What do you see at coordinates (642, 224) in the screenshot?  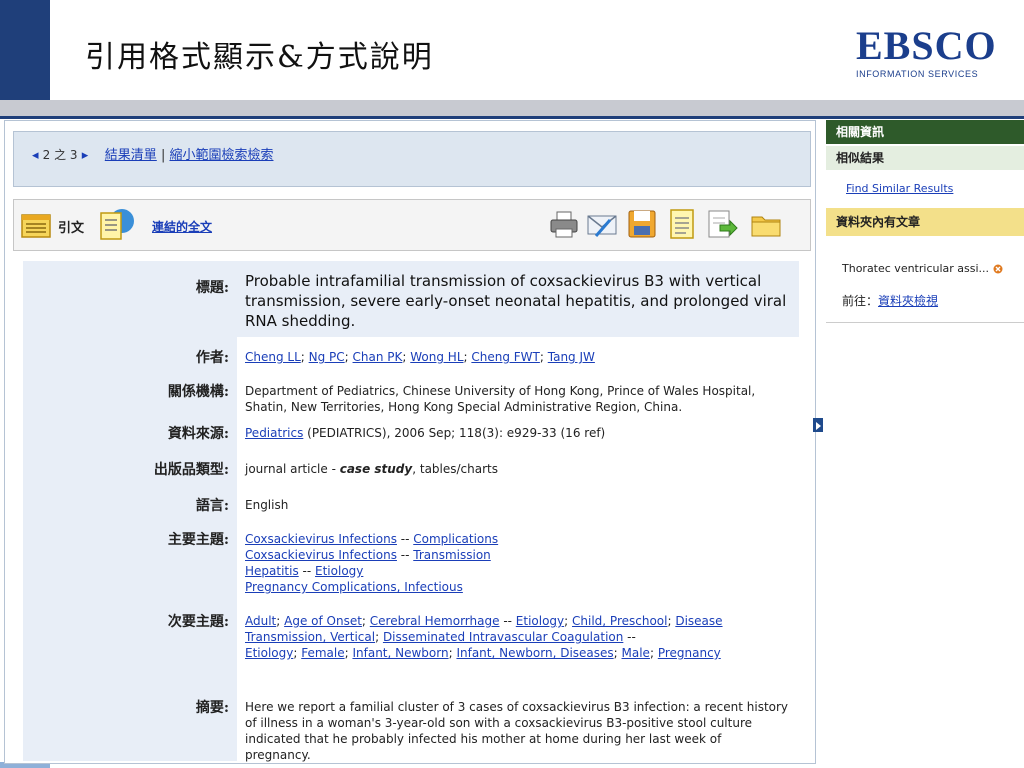 I see `save-icon` at bounding box center [642, 224].